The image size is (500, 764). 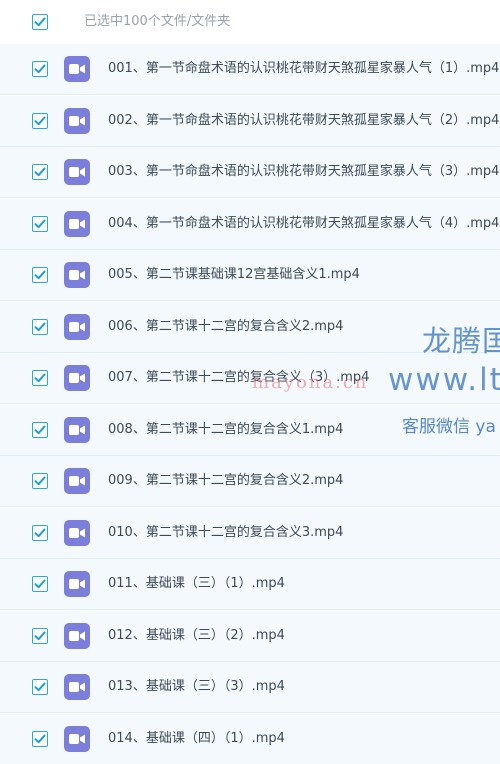 I want to click on file-row: 008、第二节课十二宫的复合含义1.mp4, so click(x=250, y=430).